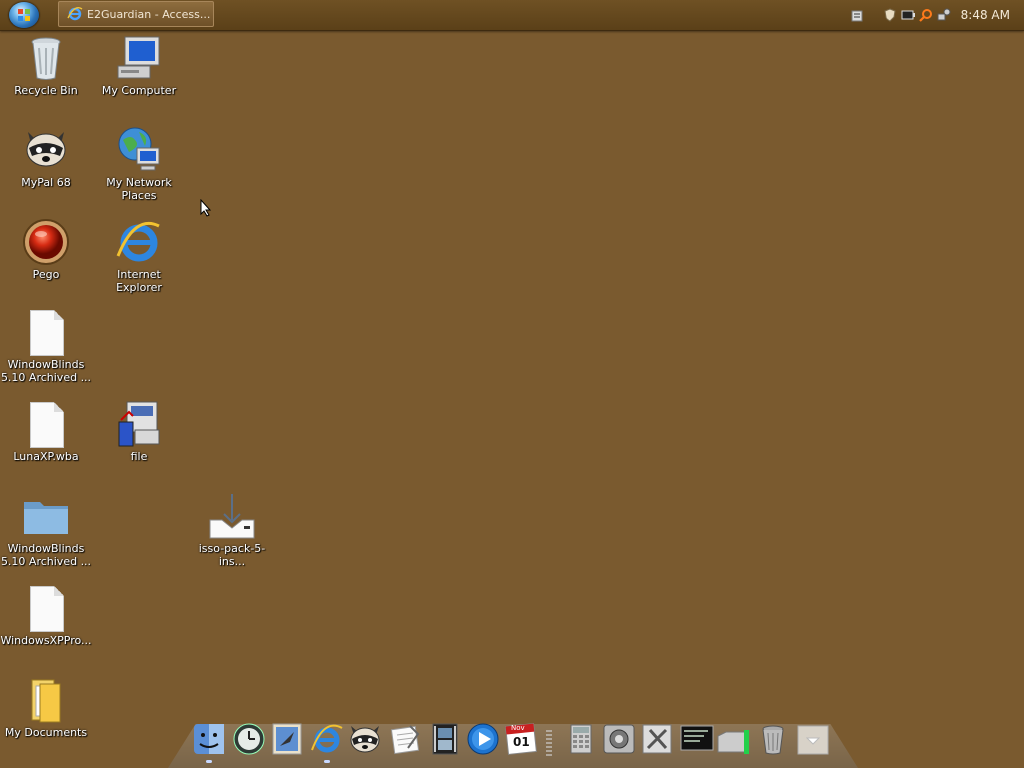 This screenshot has height=768, width=1024. Describe the element at coordinates (46, 700) in the screenshot. I see `documents-folder-icon` at that location.